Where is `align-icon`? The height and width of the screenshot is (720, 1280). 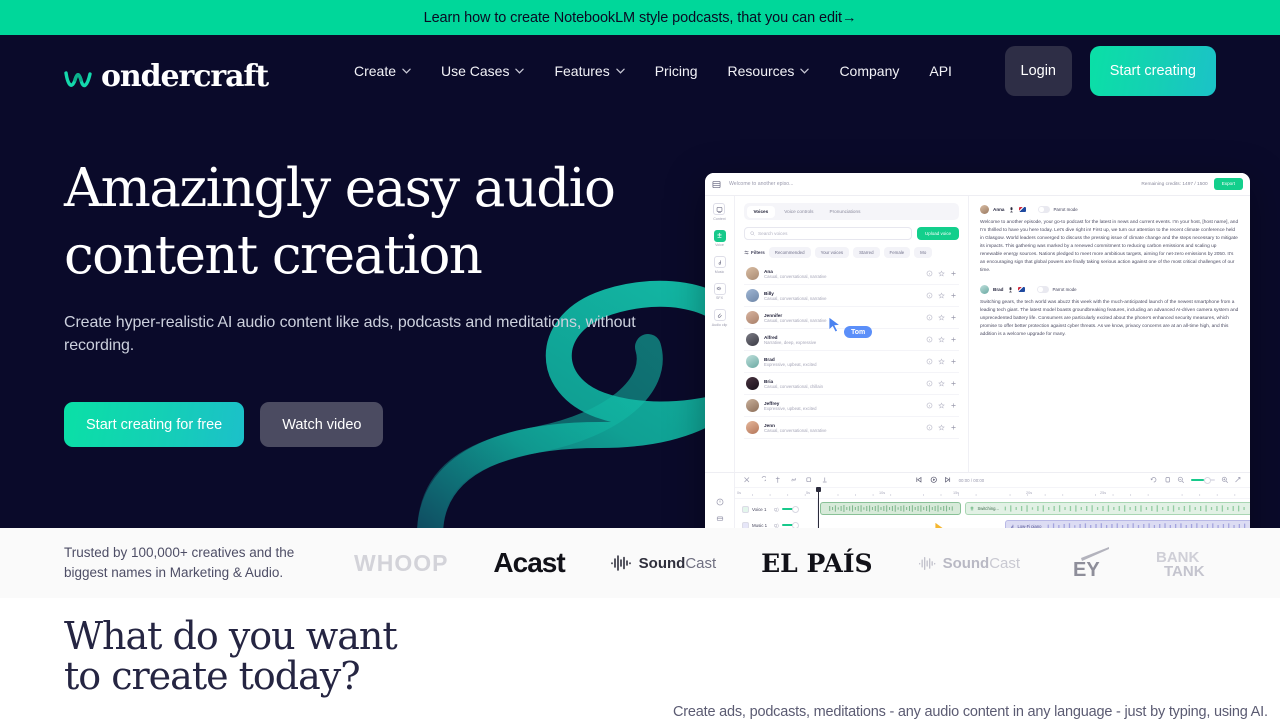 align-icon is located at coordinates (825, 480).